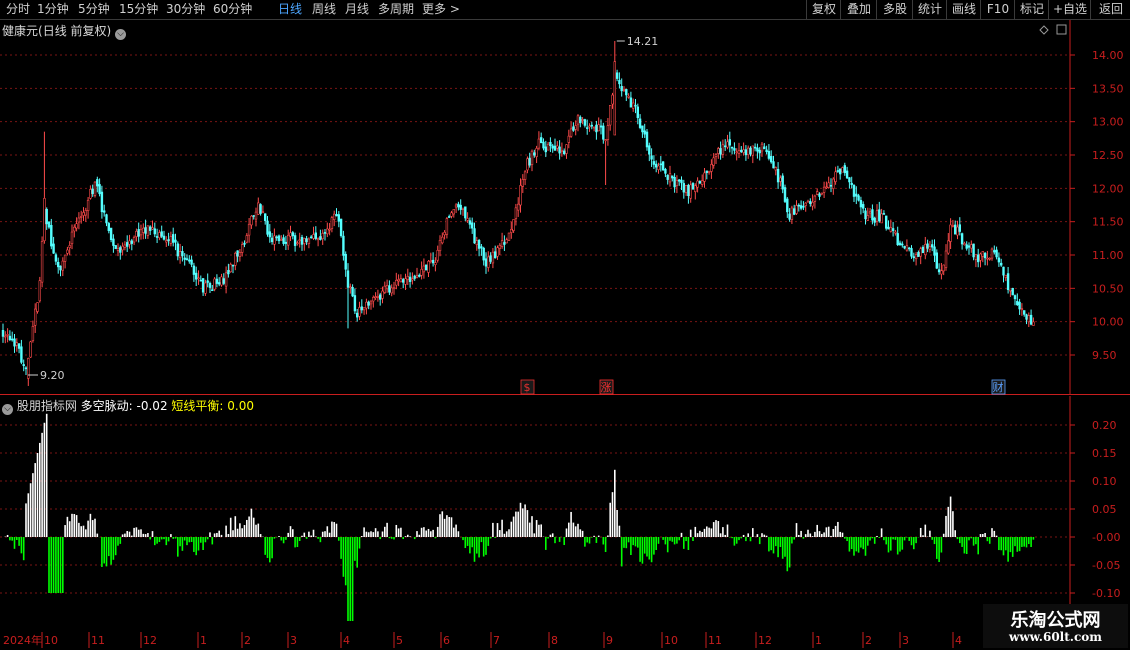 The image size is (1130, 650). I want to click on period-60min: 60分钟, so click(232, 9).